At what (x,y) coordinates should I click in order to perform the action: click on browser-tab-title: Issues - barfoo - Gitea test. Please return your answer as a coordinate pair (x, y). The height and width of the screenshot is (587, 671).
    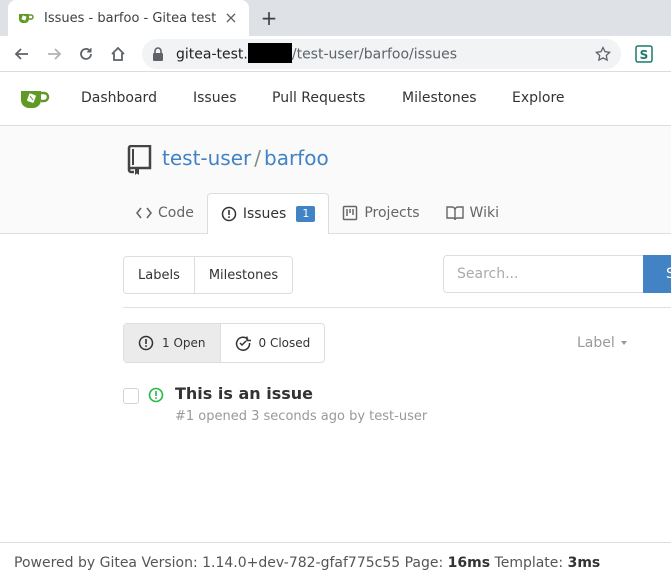
    Looking at the image, I should click on (130, 18).